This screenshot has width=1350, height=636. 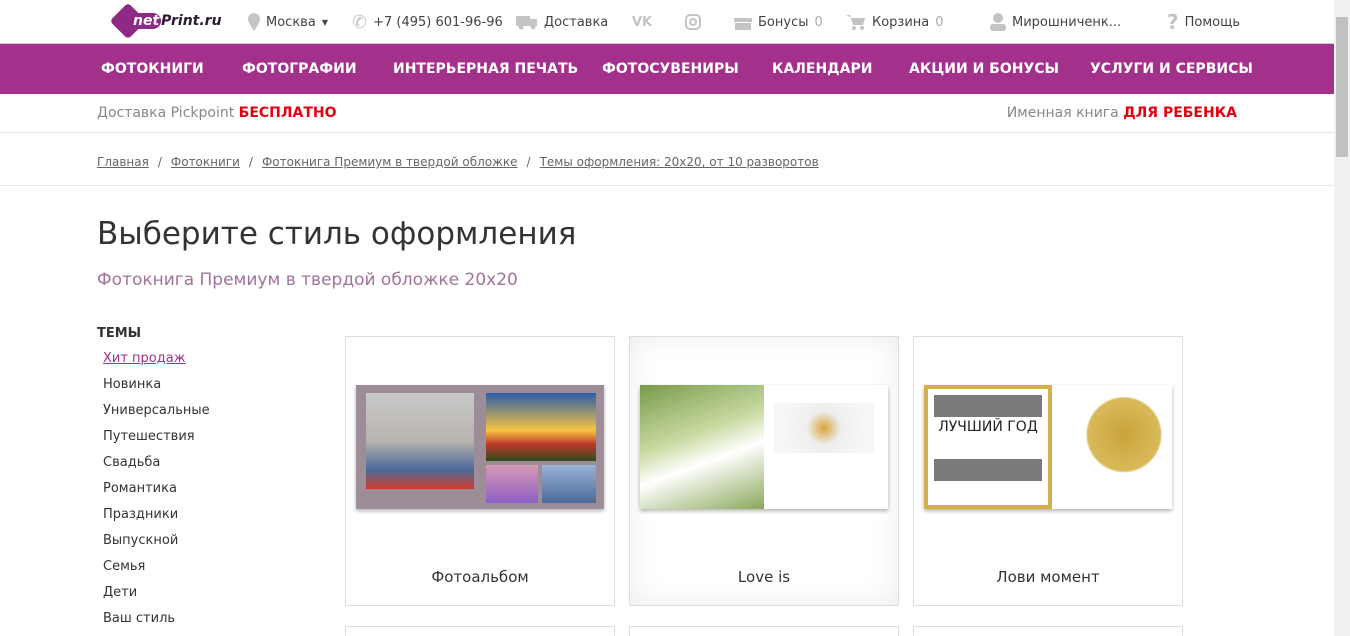 I want to click on location-pin-icon, so click(x=254, y=22).